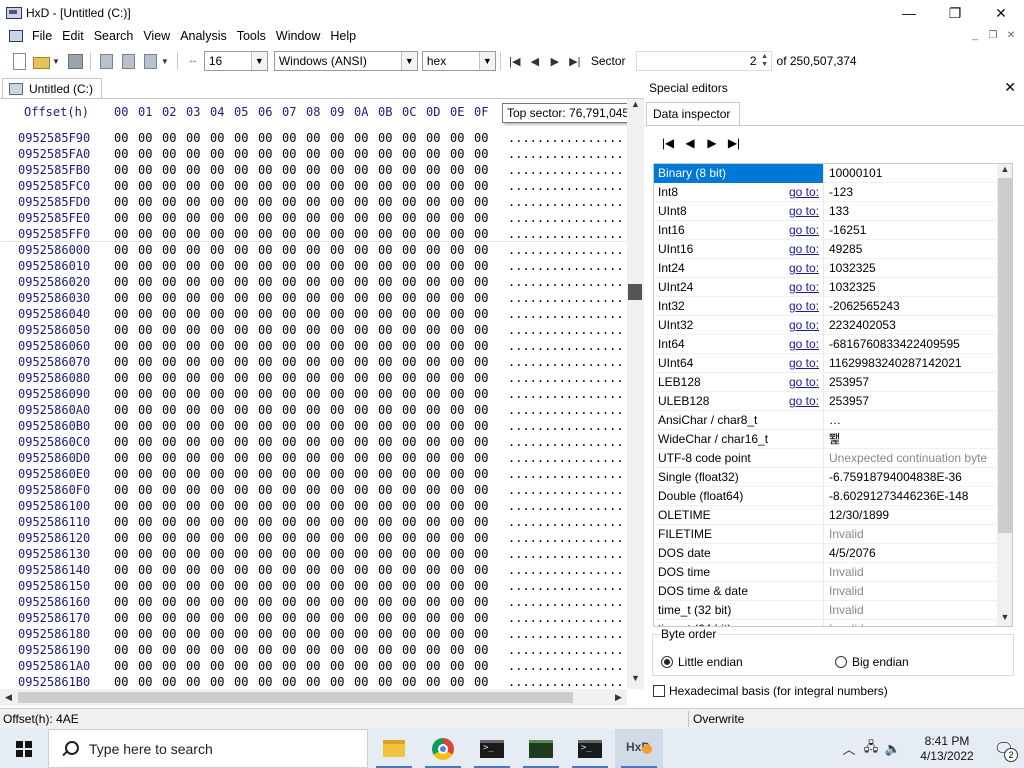 Image resolution: width=1024 pixels, height=768 pixels. Describe the element at coordinates (825, 230) in the screenshot. I see `inspector-row: Int16 go to: -16251` at that location.